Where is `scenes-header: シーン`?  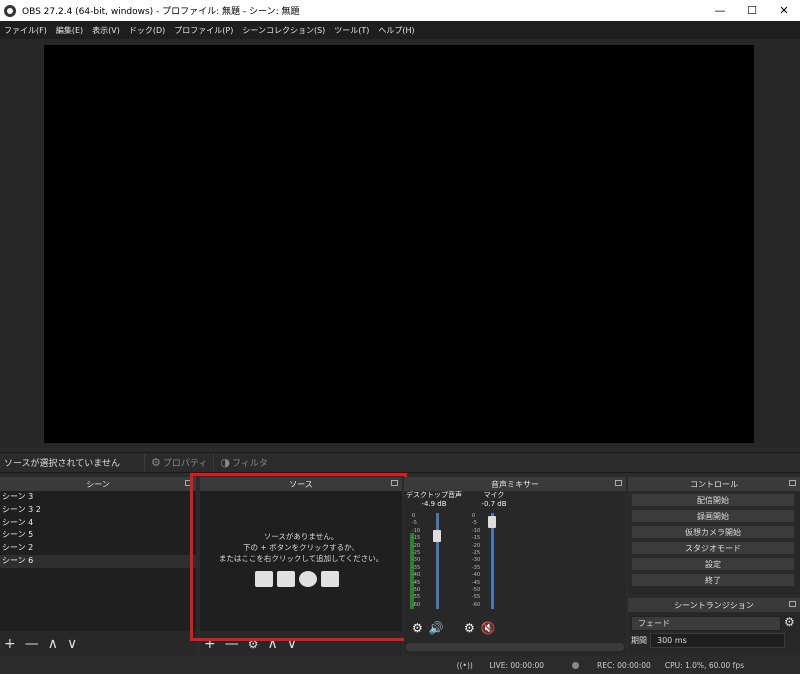
scenes-header: シーン is located at coordinates (98, 484).